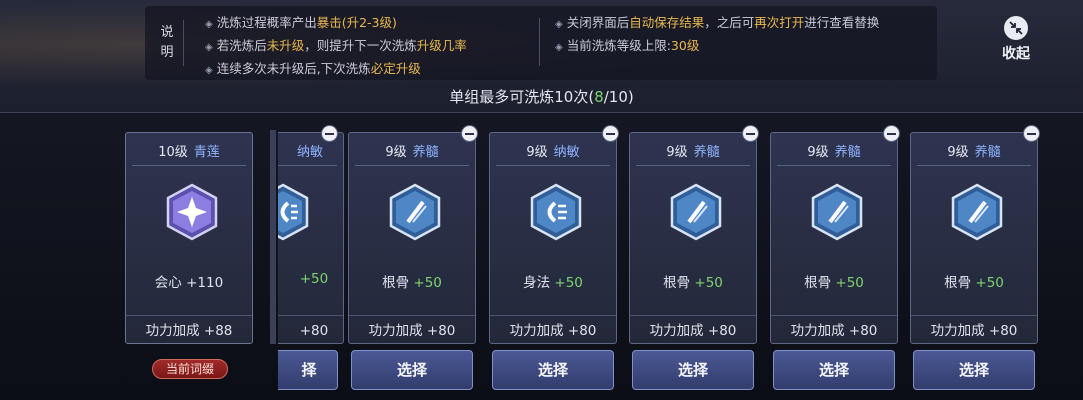  Describe the element at coordinates (190, 369) in the screenshot. I see `current-affix-badge: 当前词缀` at that location.